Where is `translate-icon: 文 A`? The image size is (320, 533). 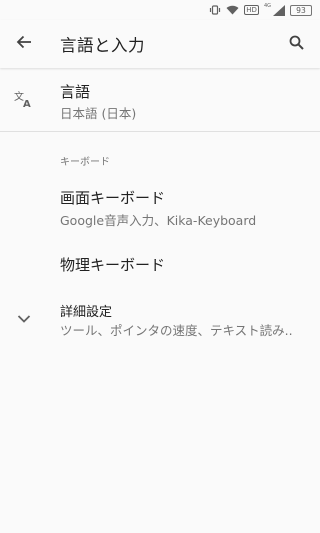
translate-icon: 文 A is located at coordinates (24, 99).